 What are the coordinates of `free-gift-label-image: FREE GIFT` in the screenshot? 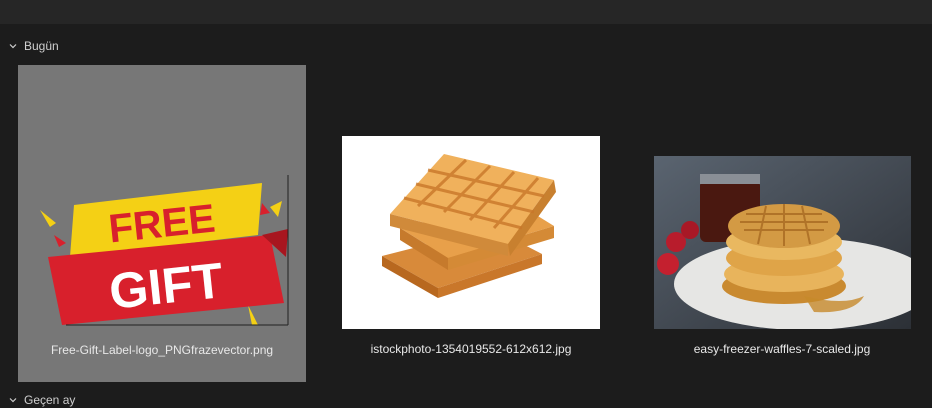 It's located at (164, 250).